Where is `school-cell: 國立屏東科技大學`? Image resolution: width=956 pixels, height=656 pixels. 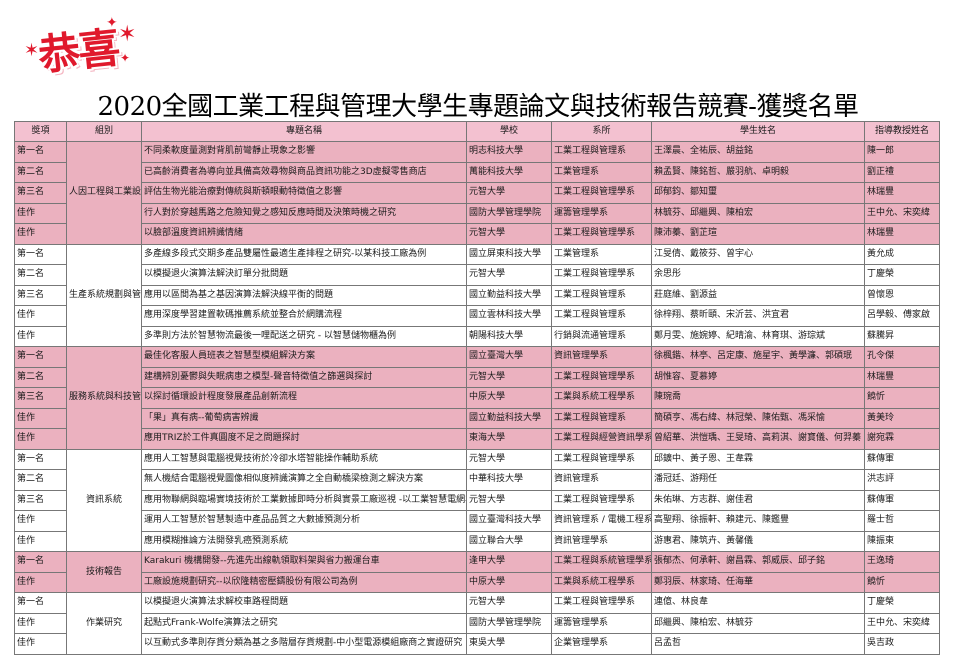
school-cell: 國立屏東科技大學 is located at coordinates (509, 254).